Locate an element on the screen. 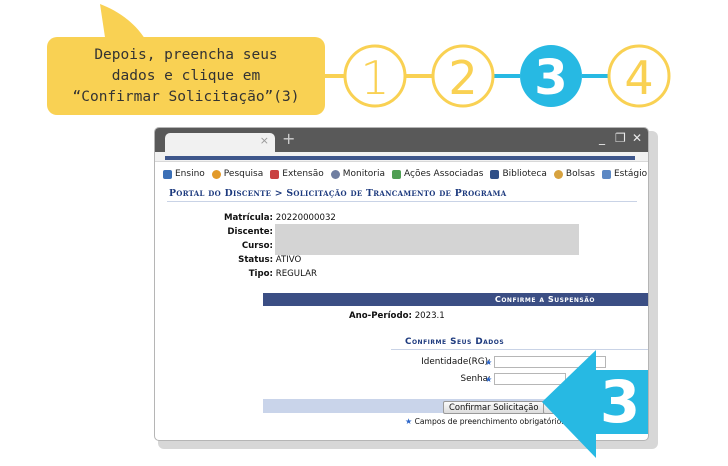 The width and height of the screenshot is (728, 466). step-1-label: 1 is located at coordinates (374, 78).